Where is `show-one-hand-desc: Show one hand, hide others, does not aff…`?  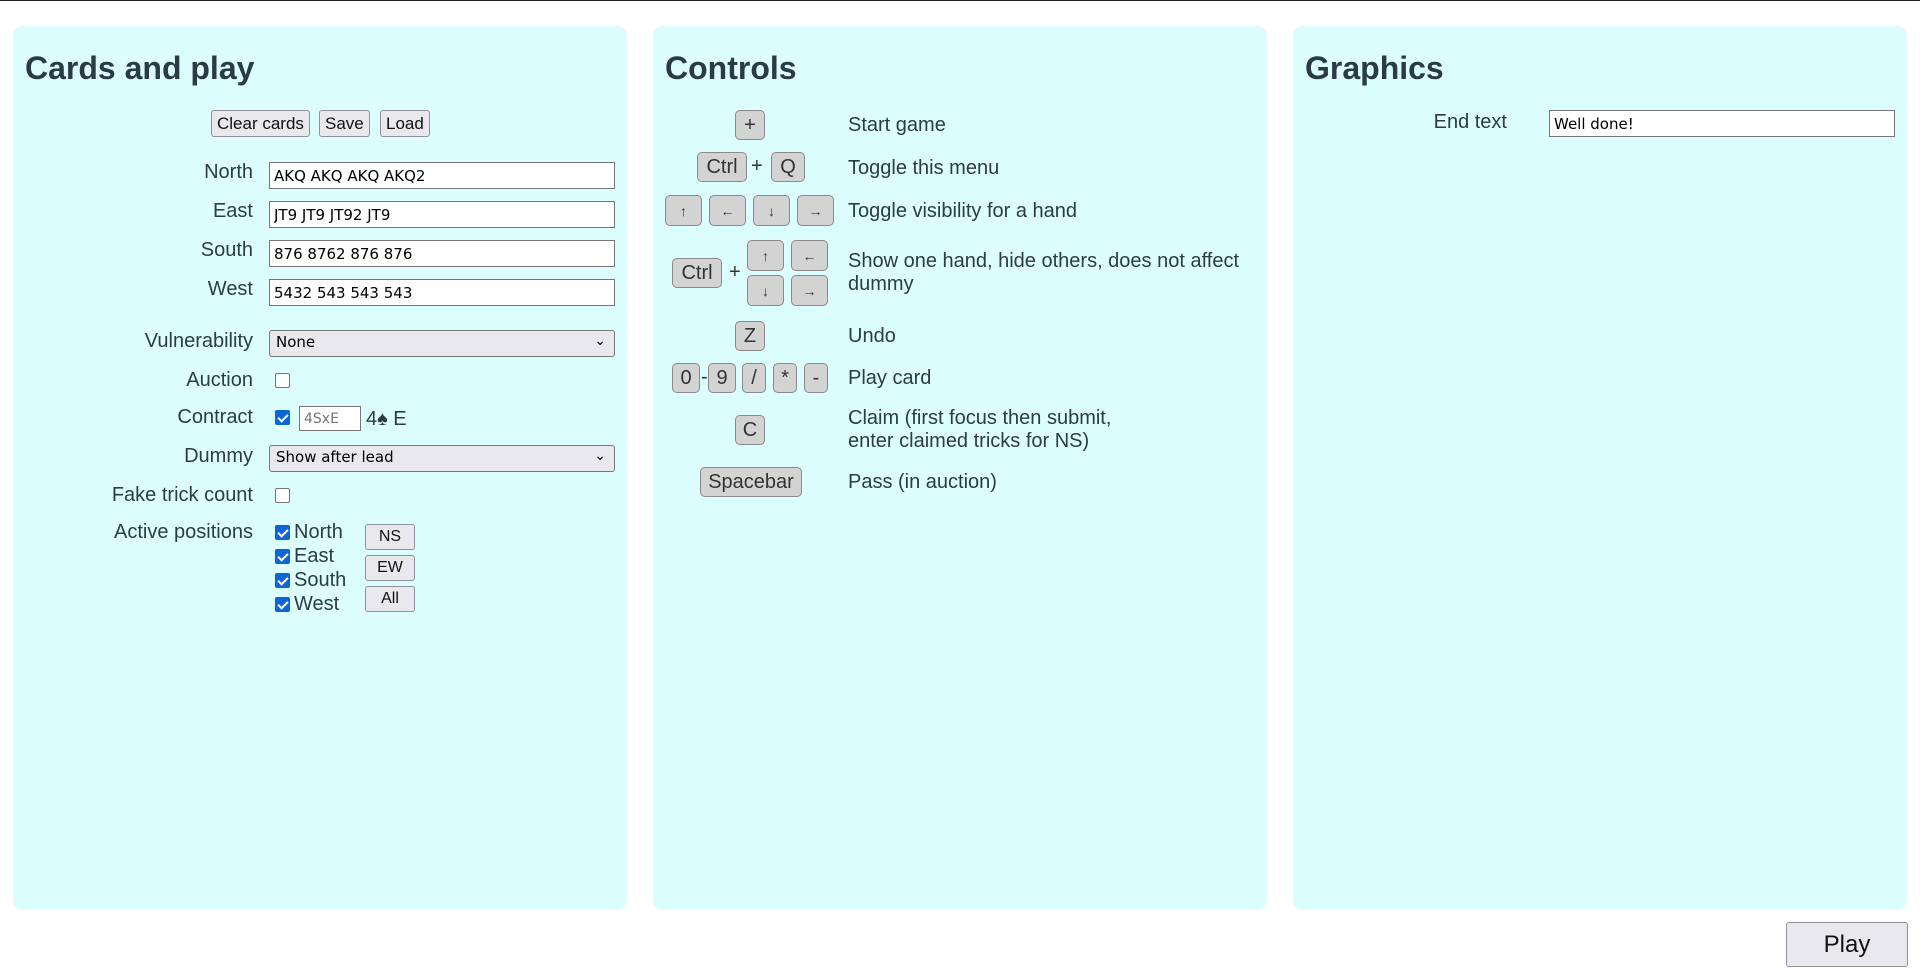
show-one-hand-desc: Show one hand, hide others, does not aff… is located at coordinates (1044, 272).